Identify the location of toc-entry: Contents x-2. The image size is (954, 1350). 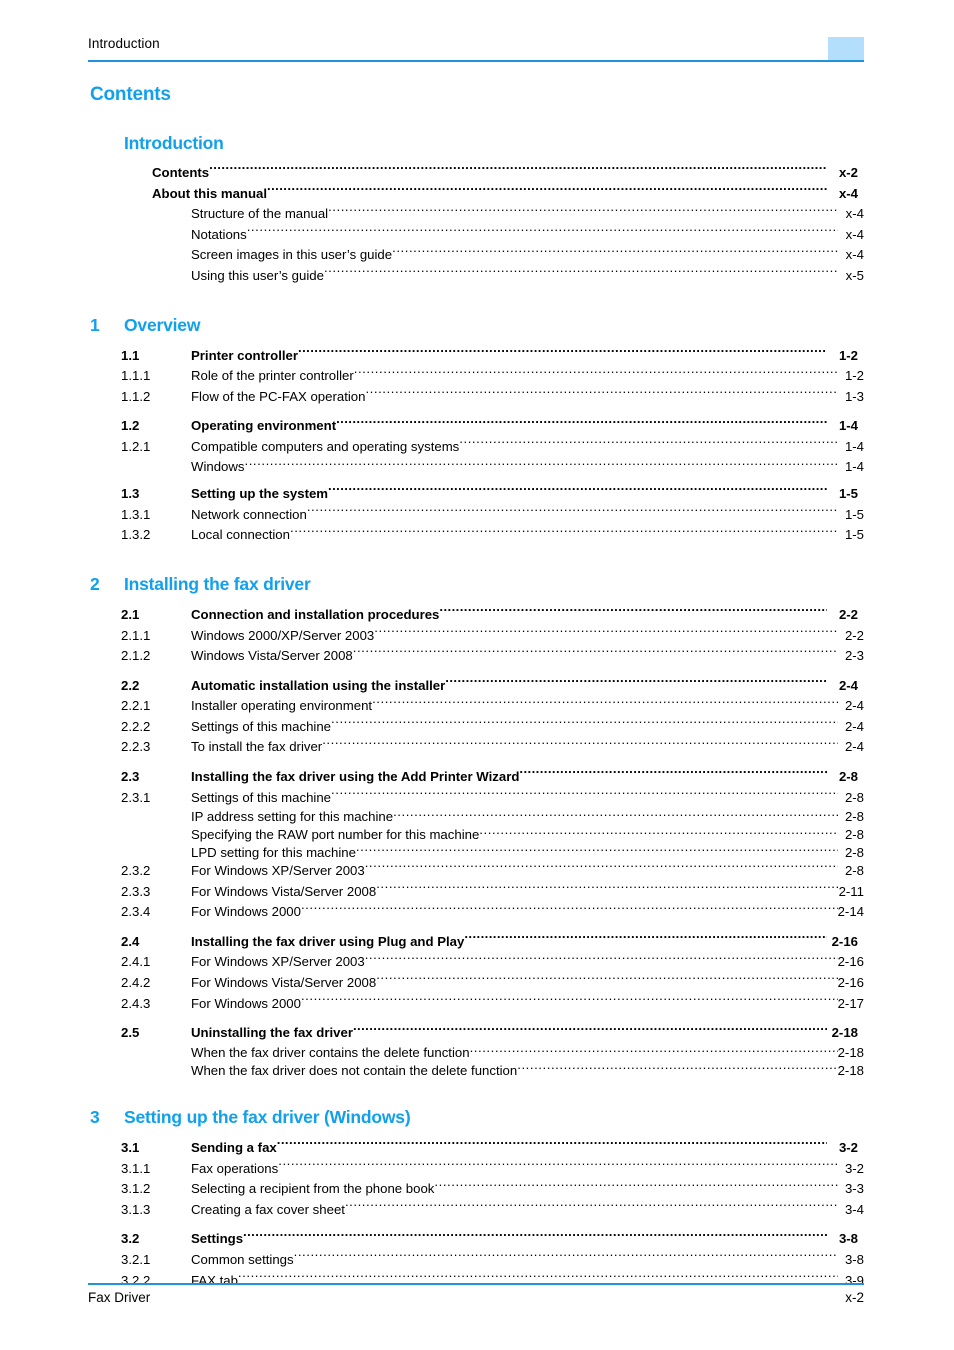
(476, 173).